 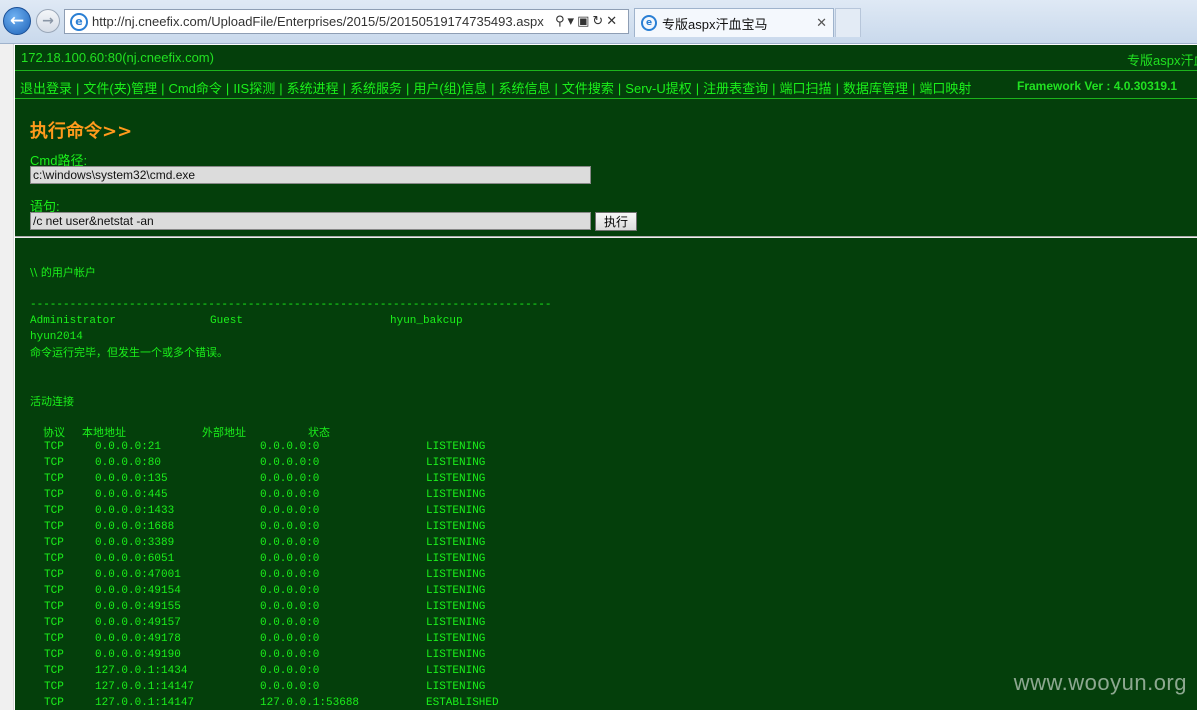 What do you see at coordinates (945, 88) in the screenshot?
I see `menu-item: 端口映射` at bounding box center [945, 88].